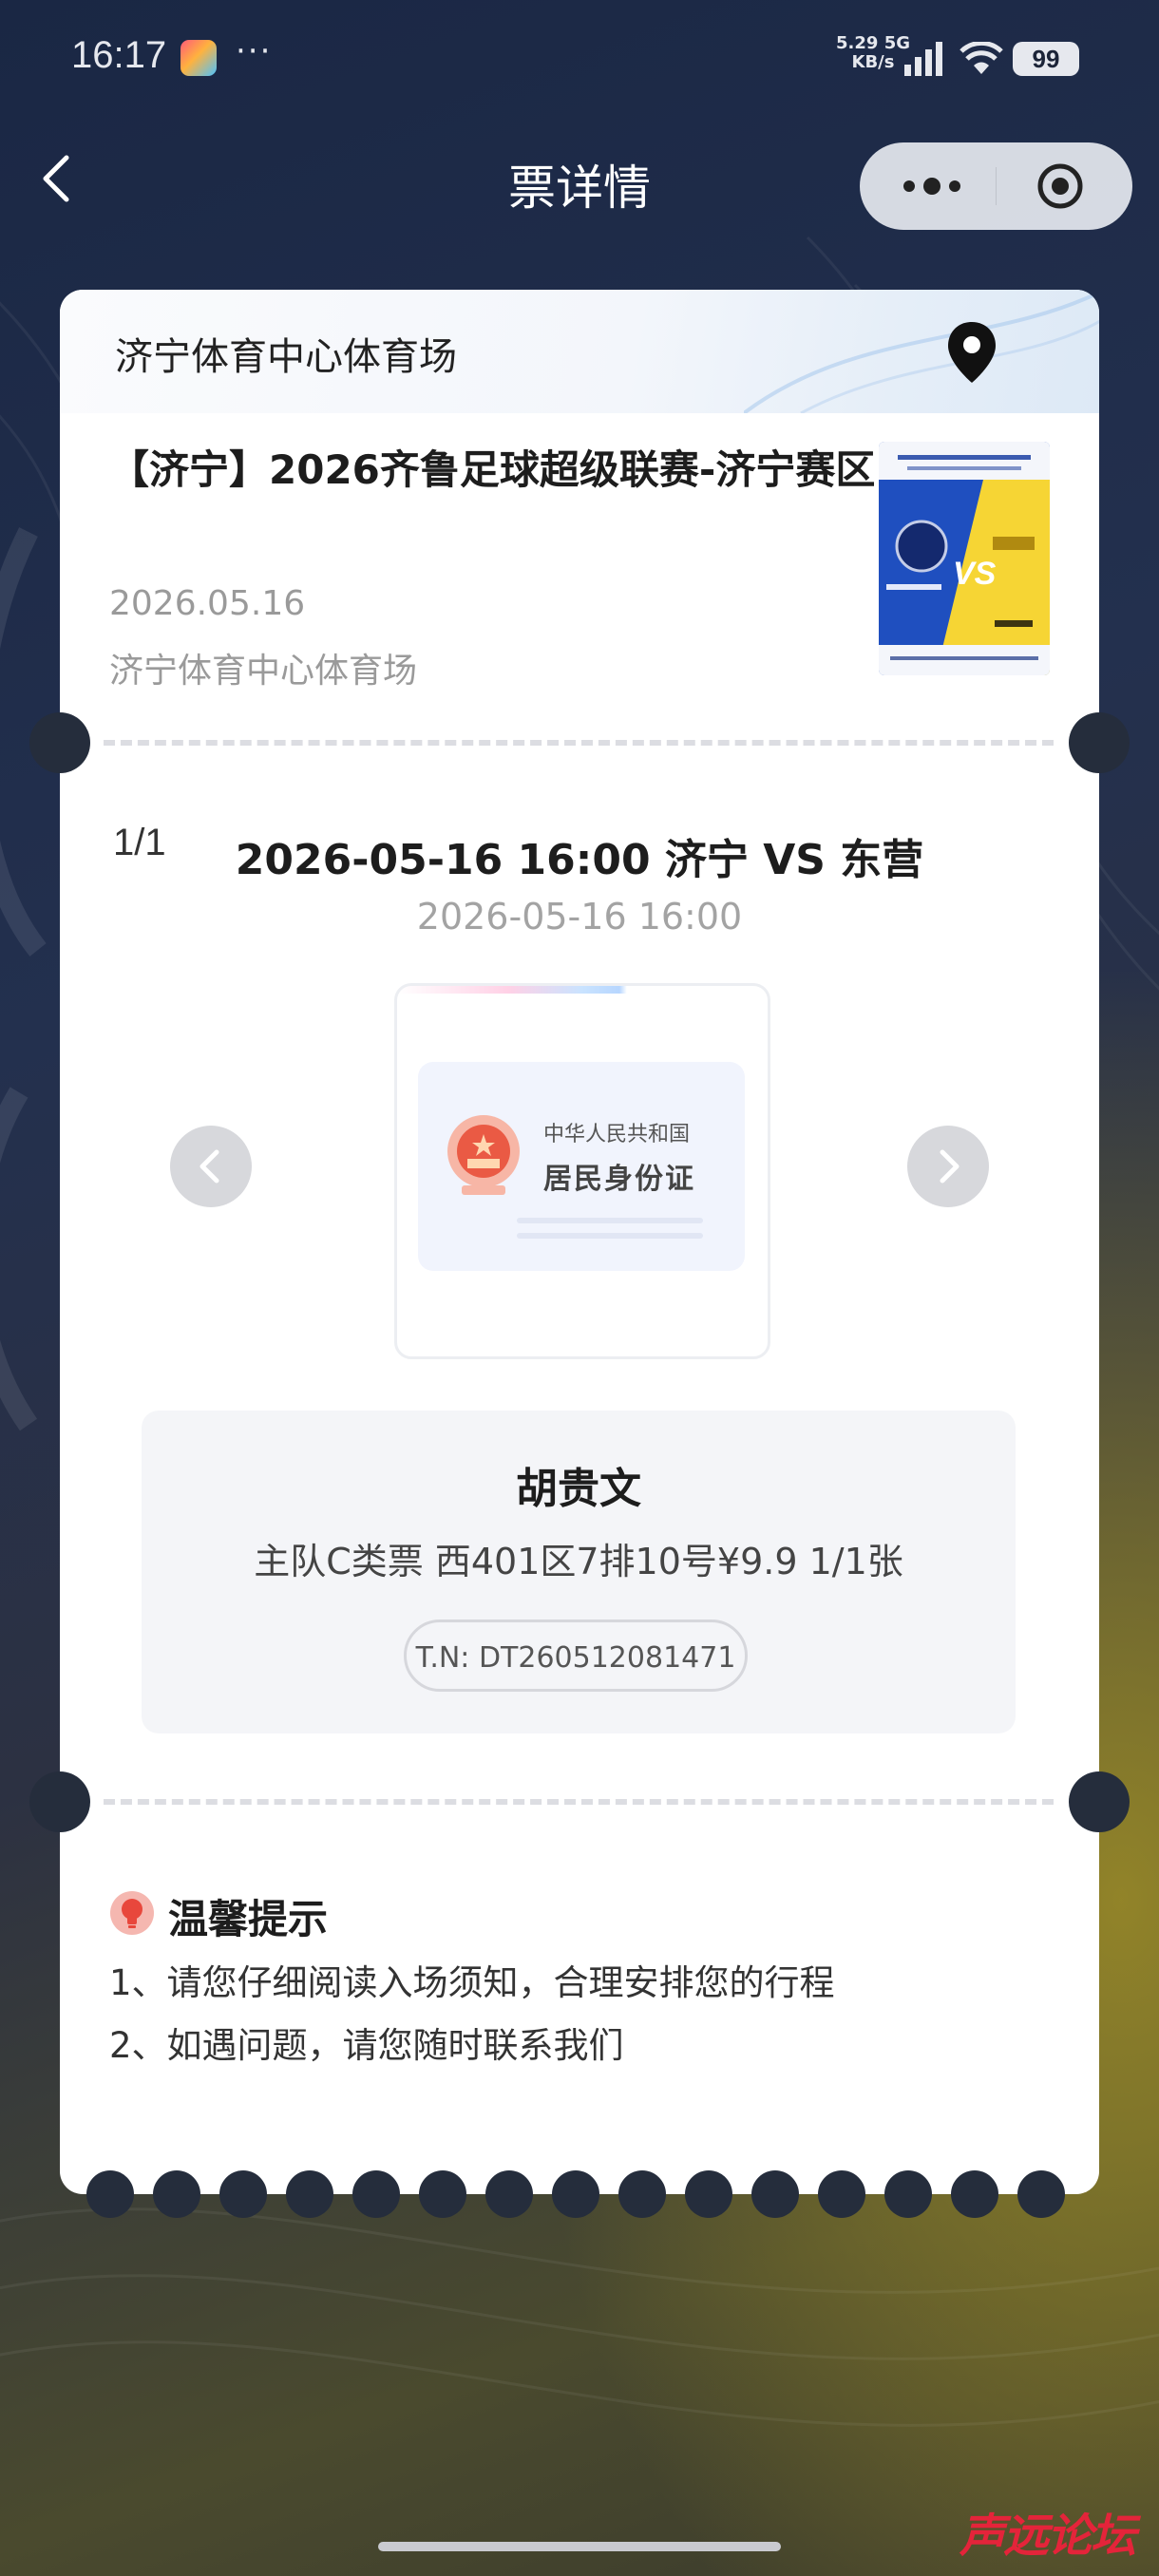 This screenshot has height=2576, width=1159. What do you see at coordinates (254, 51) in the screenshot?
I see `more-notifications-icon: ···` at bounding box center [254, 51].